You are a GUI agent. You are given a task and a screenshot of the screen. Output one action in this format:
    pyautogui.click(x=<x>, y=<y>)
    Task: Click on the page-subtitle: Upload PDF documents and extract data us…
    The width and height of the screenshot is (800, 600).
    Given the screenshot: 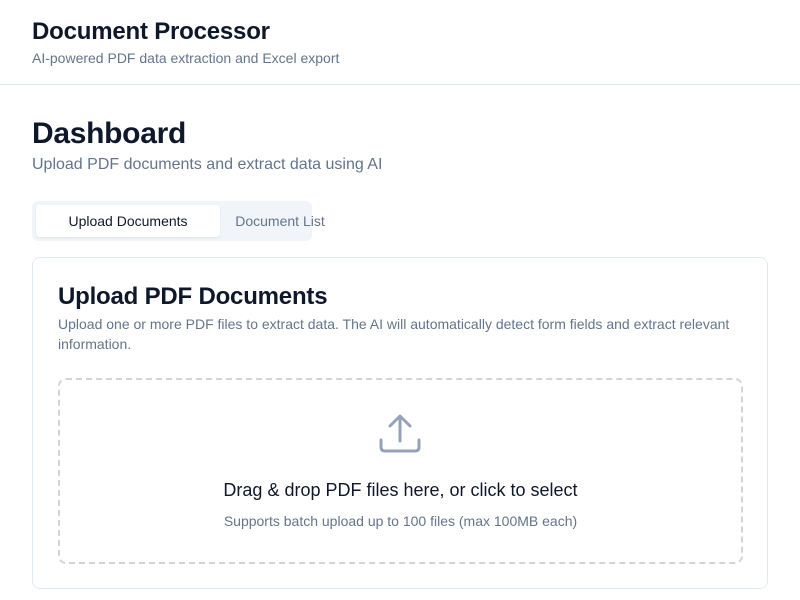 What is the action you would take?
    pyautogui.click(x=207, y=164)
    